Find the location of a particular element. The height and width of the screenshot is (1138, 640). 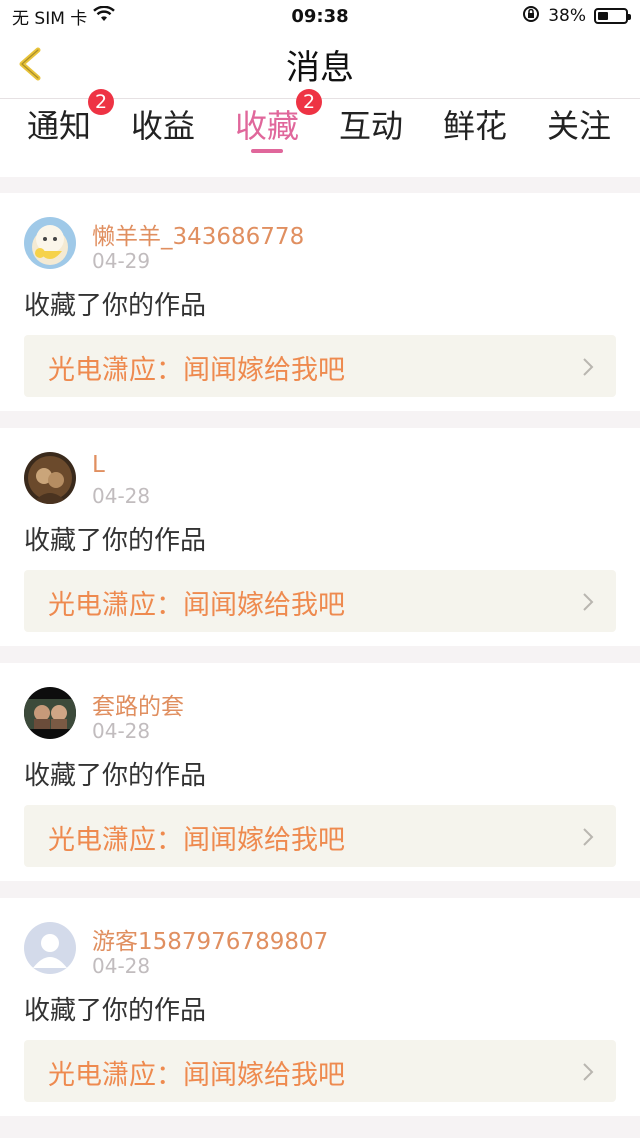

page-title: 消息 is located at coordinates (320, 68).